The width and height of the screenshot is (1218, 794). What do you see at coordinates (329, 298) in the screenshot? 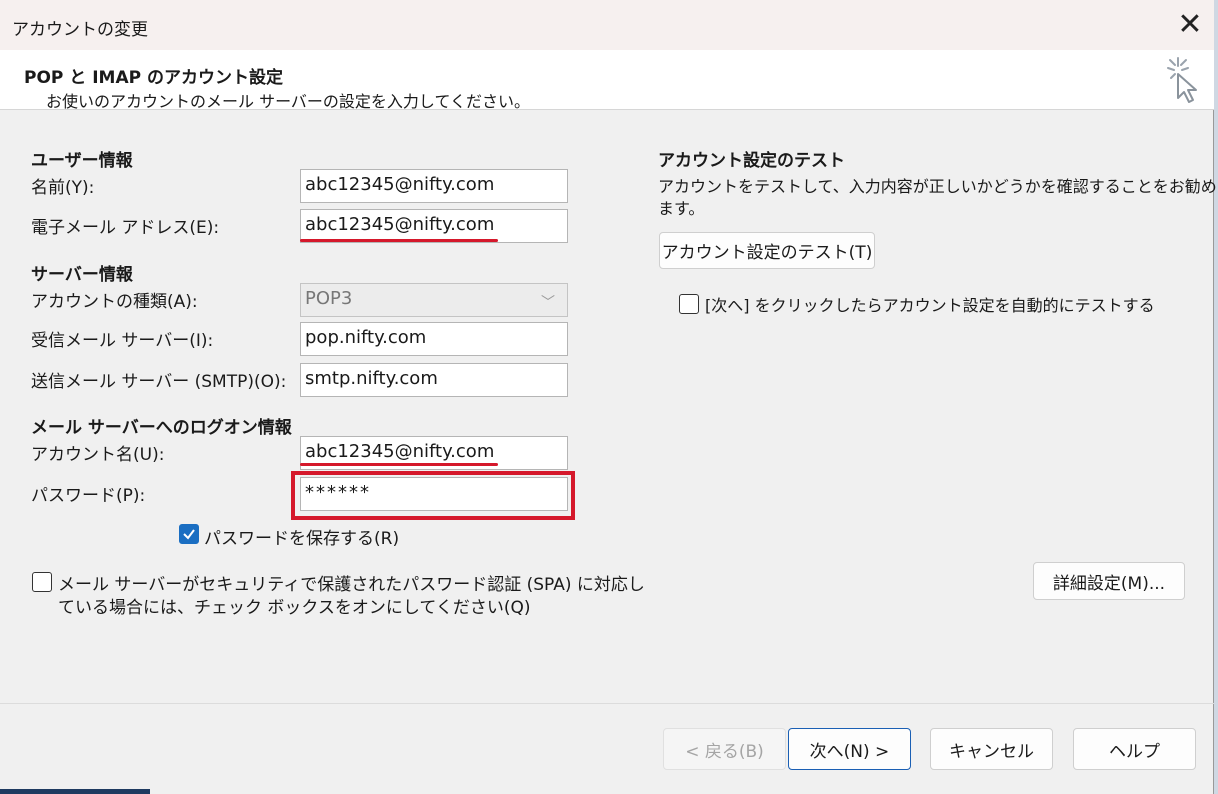
I see `account-type-value: POP3` at bounding box center [329, 298].